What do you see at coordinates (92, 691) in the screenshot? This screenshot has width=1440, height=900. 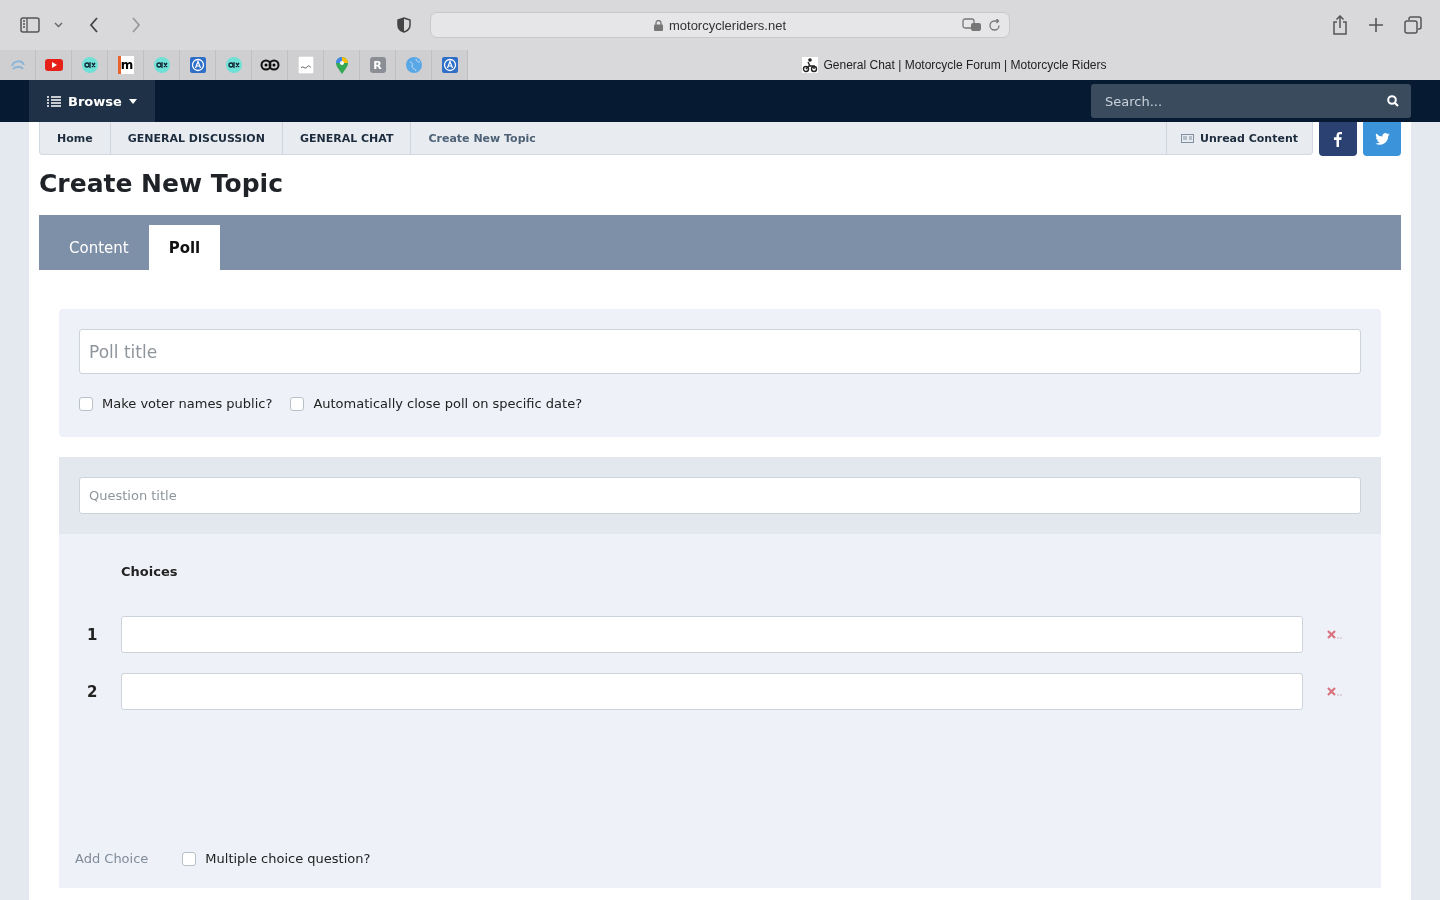 I see `choice-number: 2` at bounding box center [92, 691].